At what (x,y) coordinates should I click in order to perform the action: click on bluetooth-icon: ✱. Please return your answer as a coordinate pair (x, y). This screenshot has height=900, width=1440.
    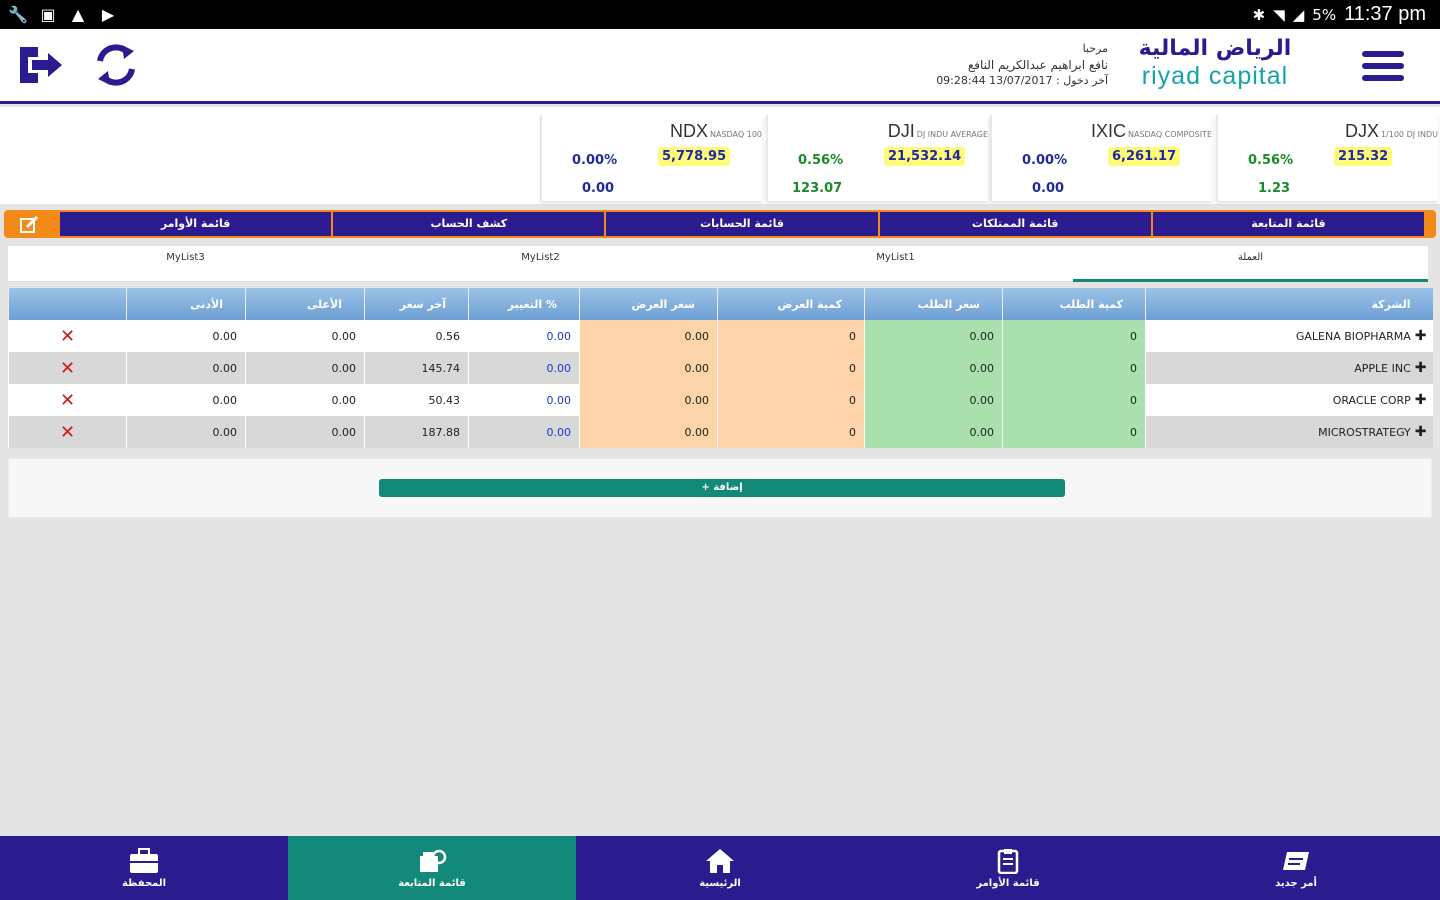
    Looking at the image, I should click on (1259, 14).